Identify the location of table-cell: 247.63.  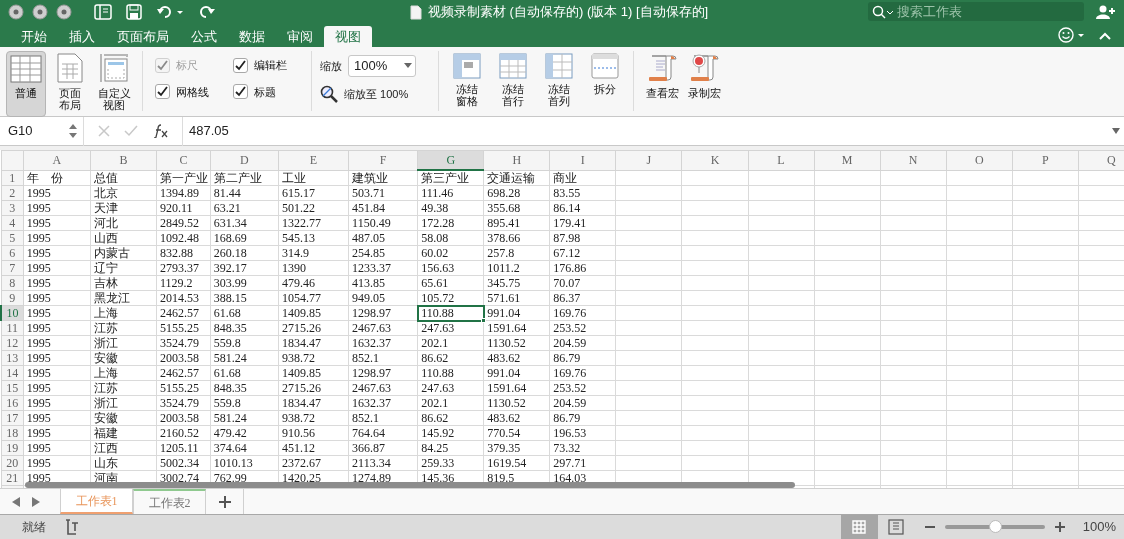
(450, 388).